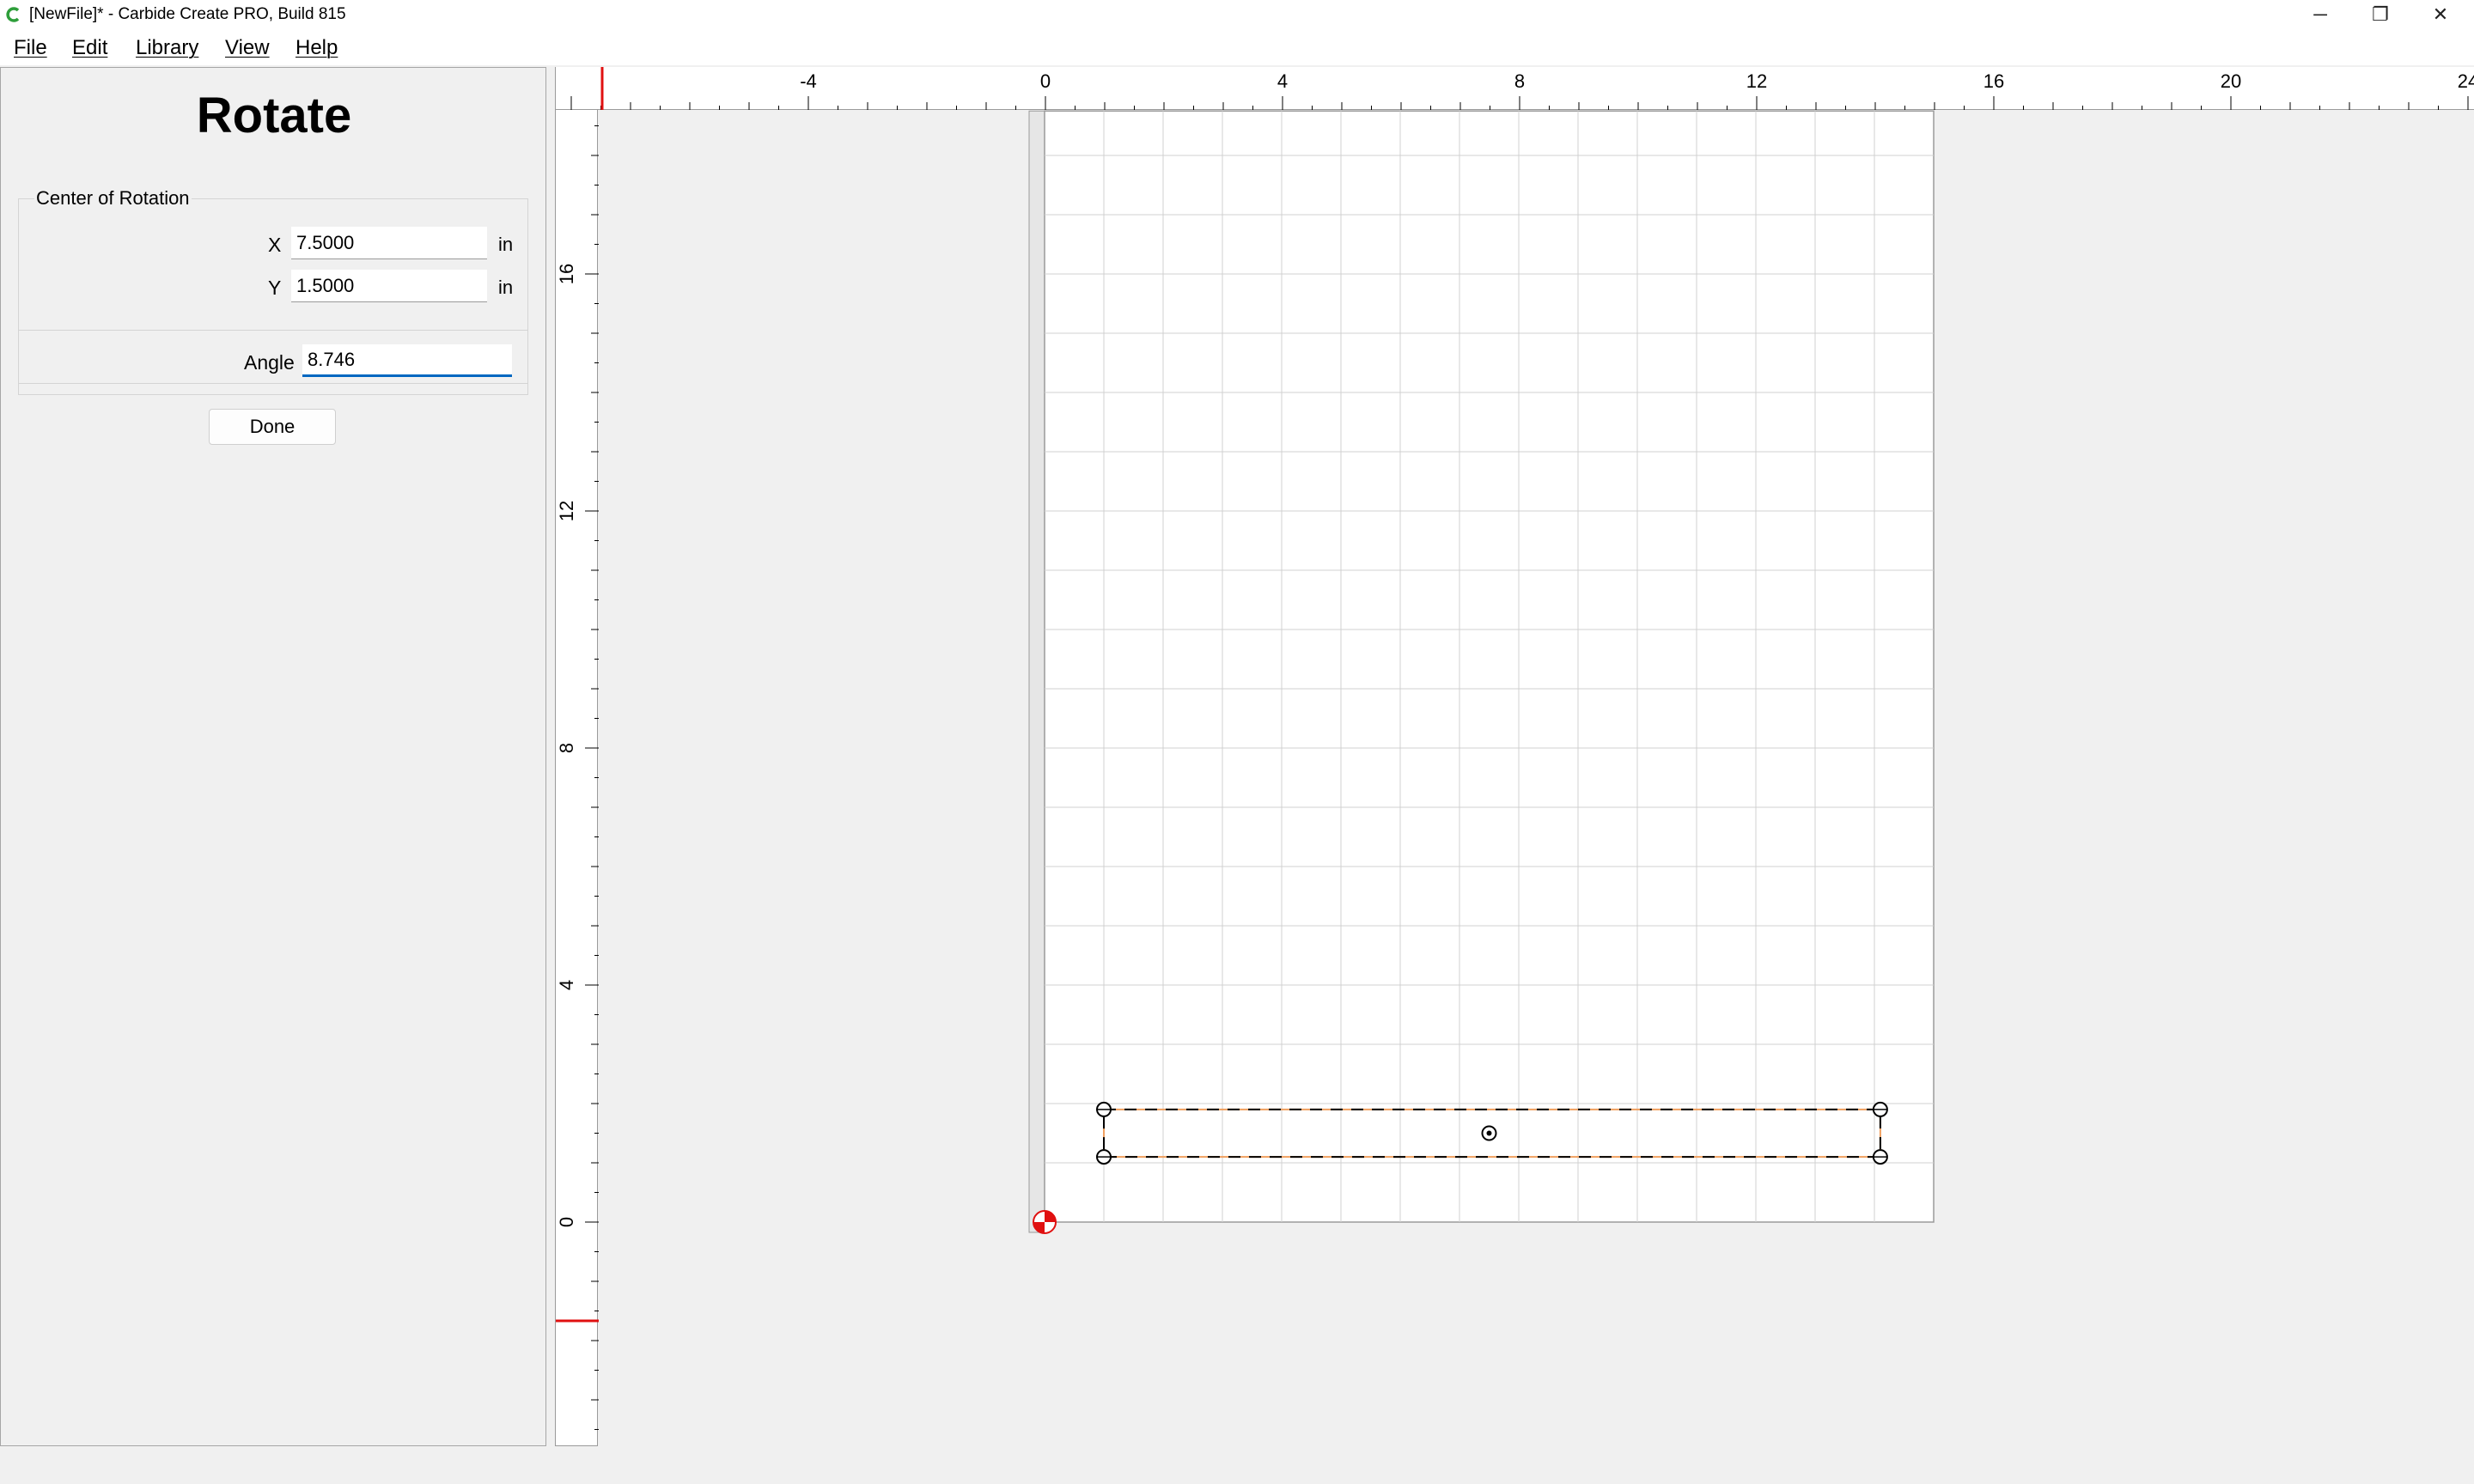 The image size is (2474, 1484). What do you see at coordinates (275, 245) in the screenshot?
I see `x-label: X` at bounding box center [275, 245].